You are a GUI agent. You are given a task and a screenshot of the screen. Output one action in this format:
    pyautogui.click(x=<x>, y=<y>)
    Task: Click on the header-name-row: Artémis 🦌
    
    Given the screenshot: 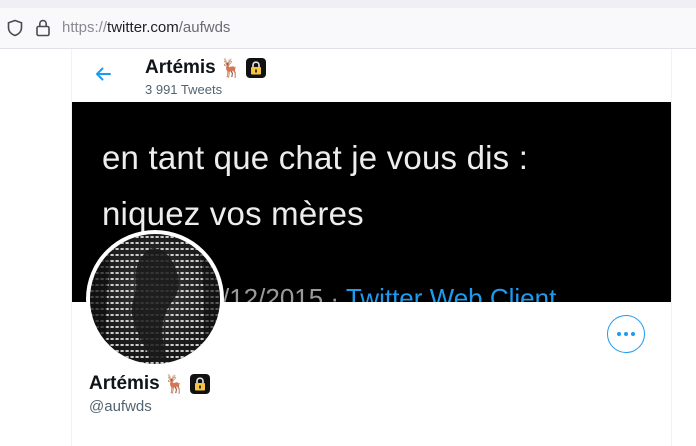 What is the action you would take?
    pyautogui.click(x=206, y=68)
    